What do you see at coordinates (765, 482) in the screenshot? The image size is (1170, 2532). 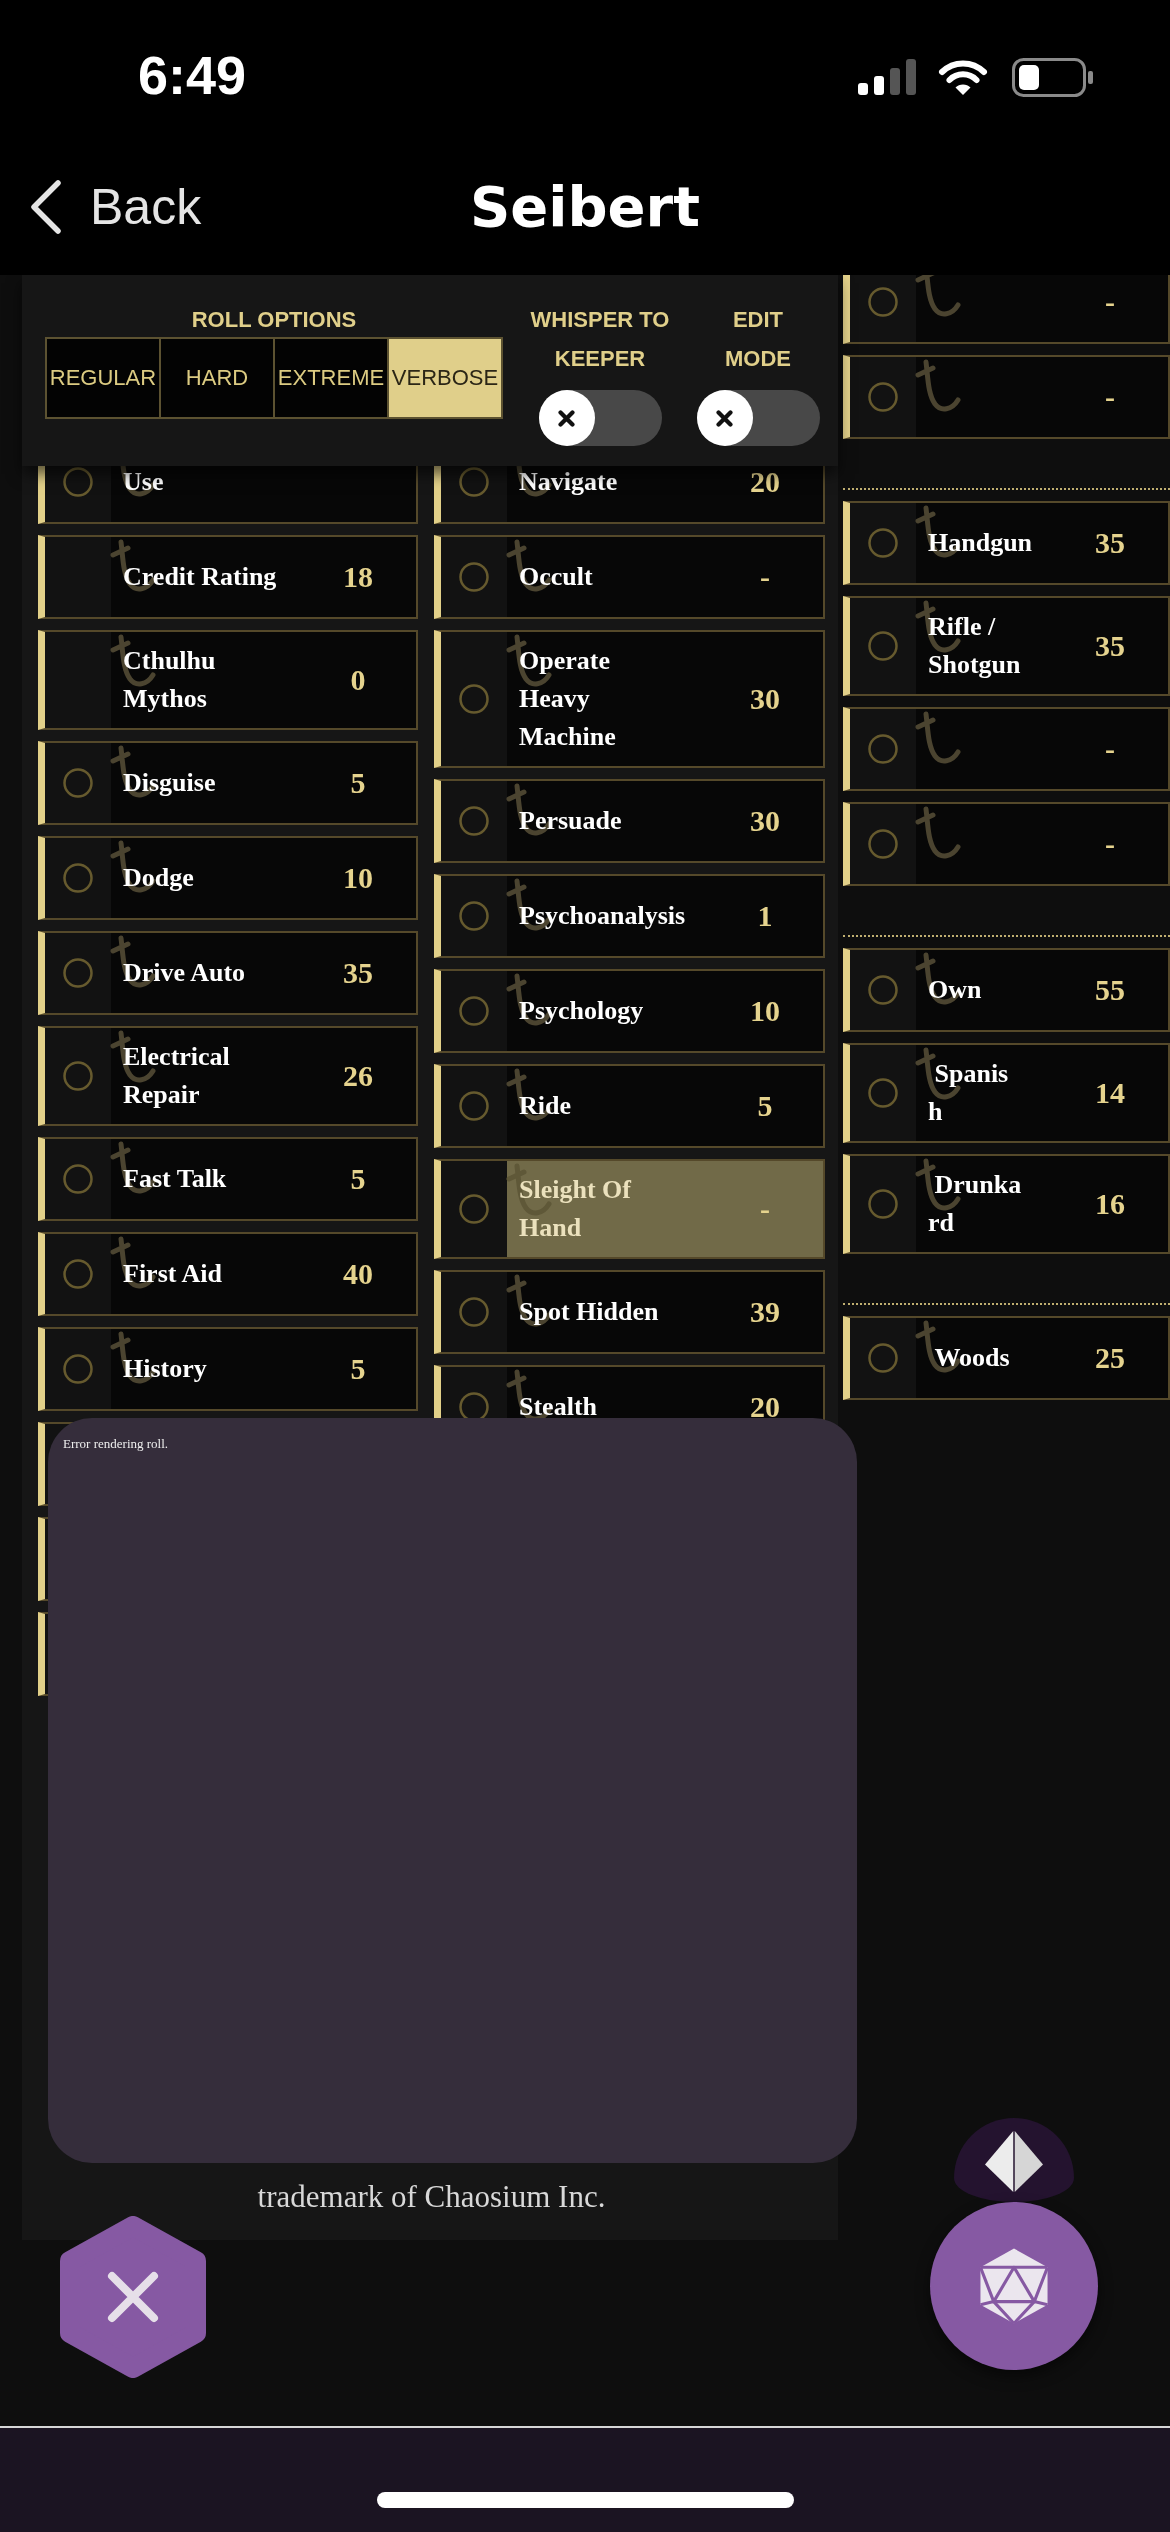 I see `skill-value: 20` at bounding box center [765, 482].